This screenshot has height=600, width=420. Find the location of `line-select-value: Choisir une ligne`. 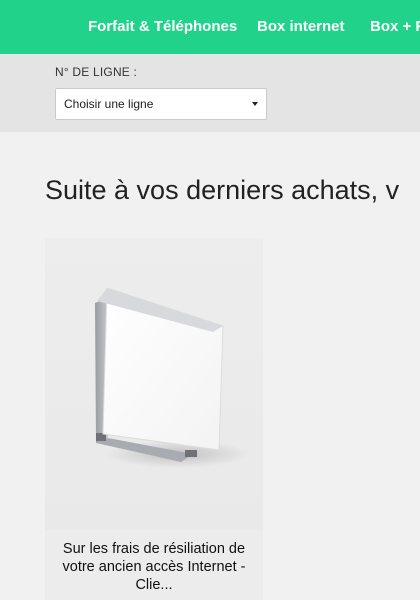

line-select-value: Choisir une ligne is located at coordinates (109, 104).